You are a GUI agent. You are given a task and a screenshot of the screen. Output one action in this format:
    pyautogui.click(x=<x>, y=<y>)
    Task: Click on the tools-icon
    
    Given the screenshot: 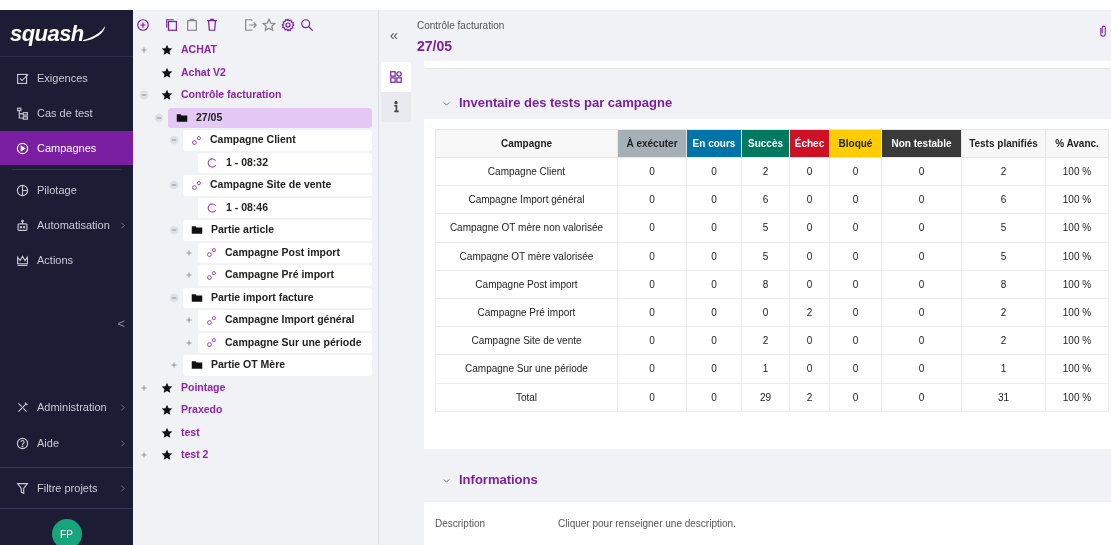 What is the action you would take?
    pyautogui.click(x=22, y=407)
    